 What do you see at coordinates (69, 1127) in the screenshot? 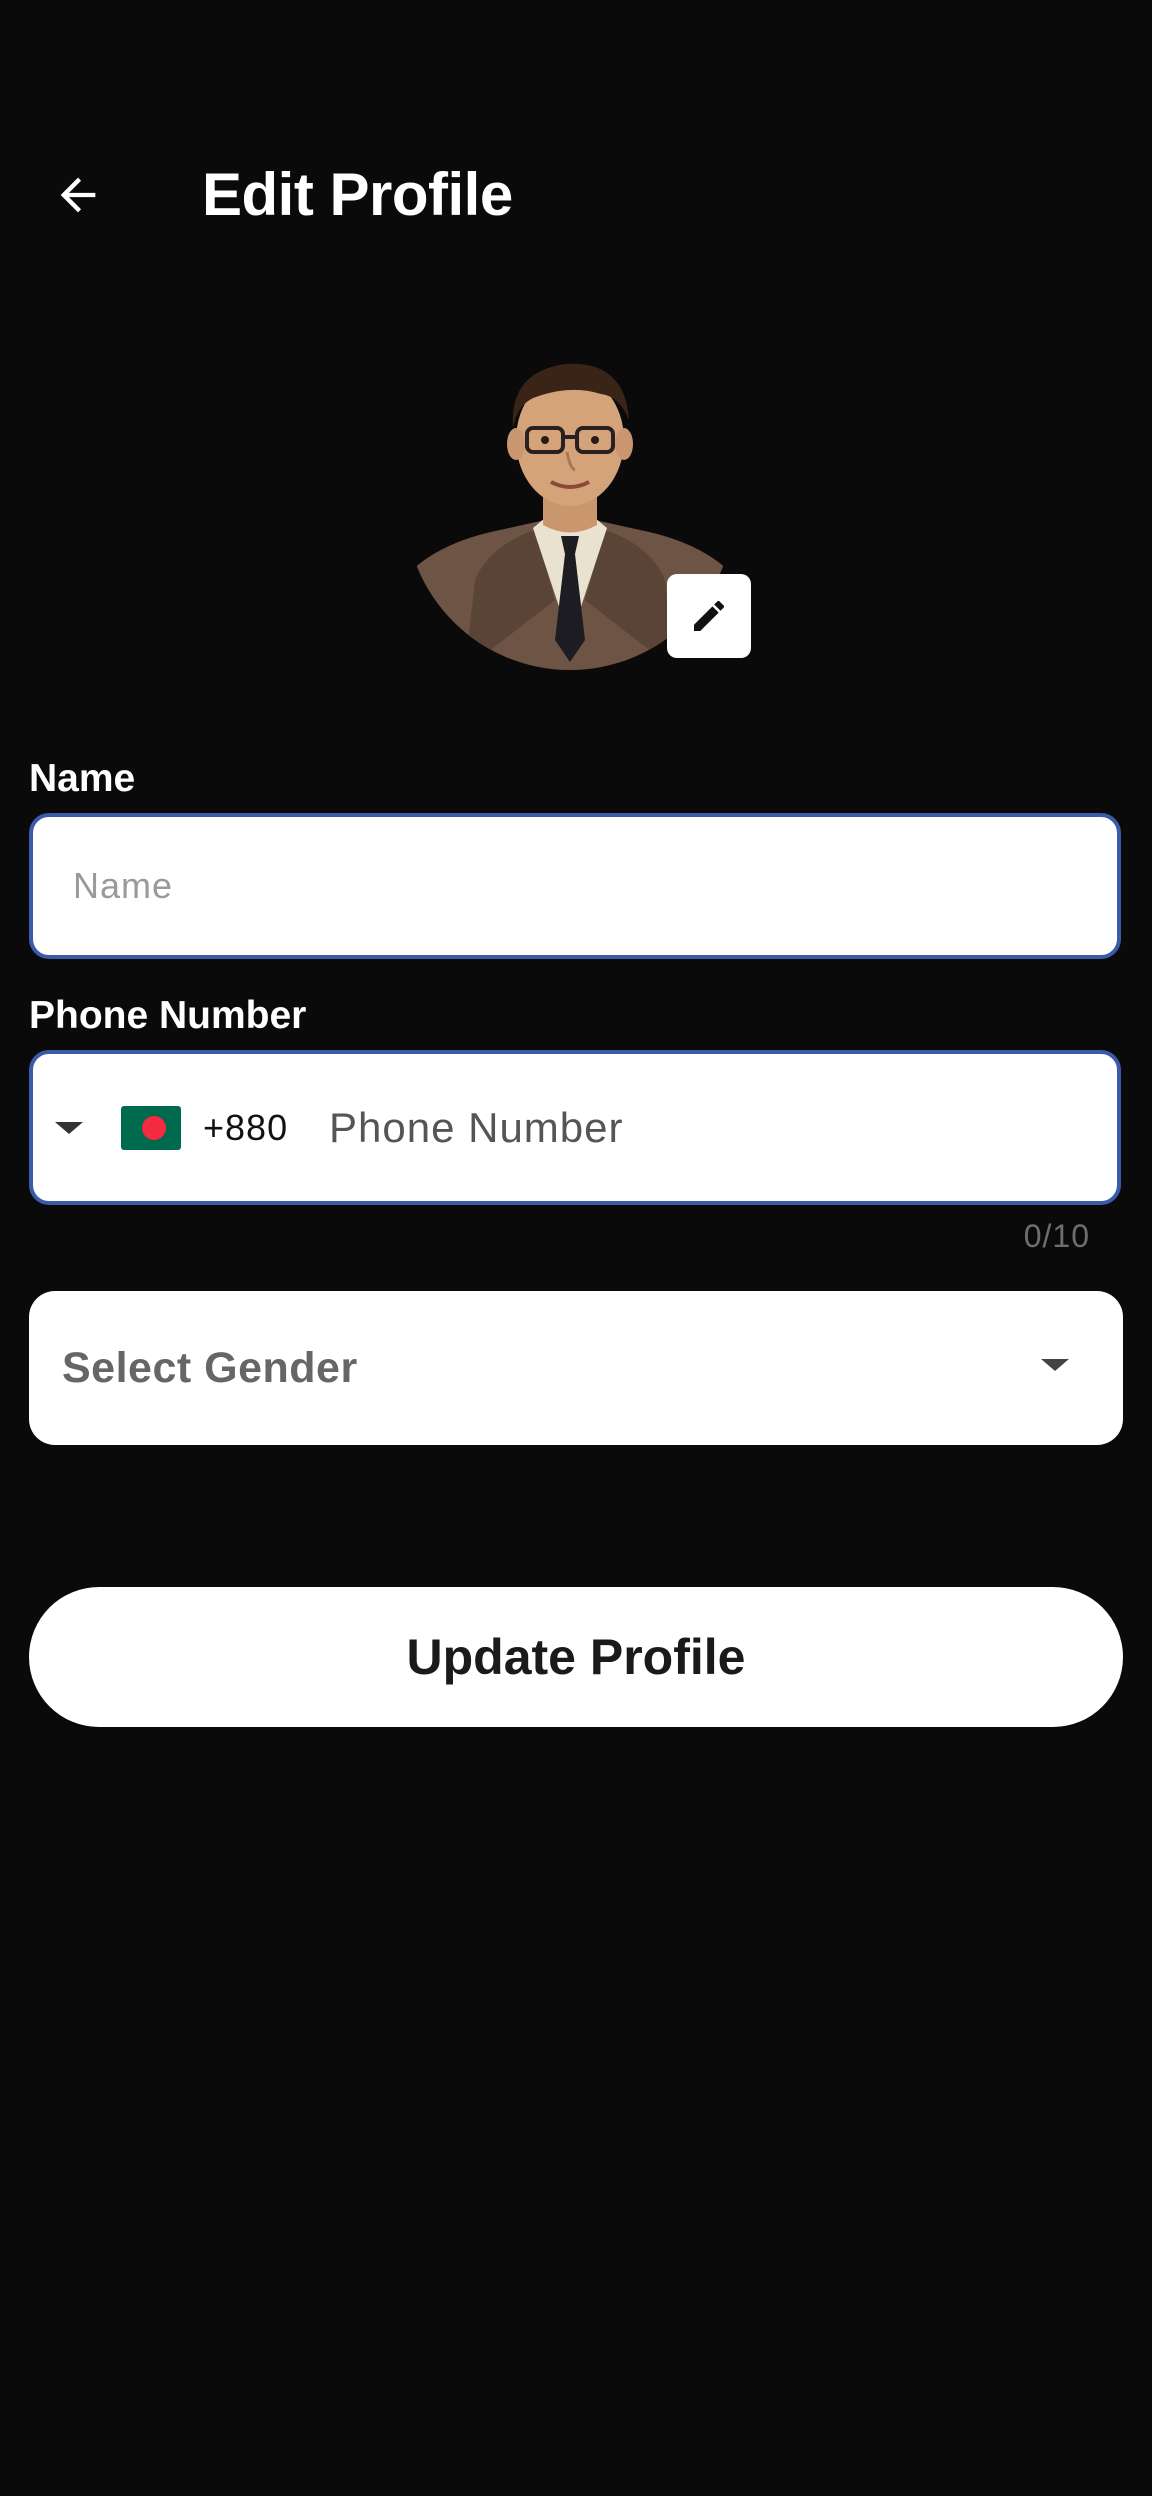
I see `caret-down-icon` at bounding box center [69, 1127].